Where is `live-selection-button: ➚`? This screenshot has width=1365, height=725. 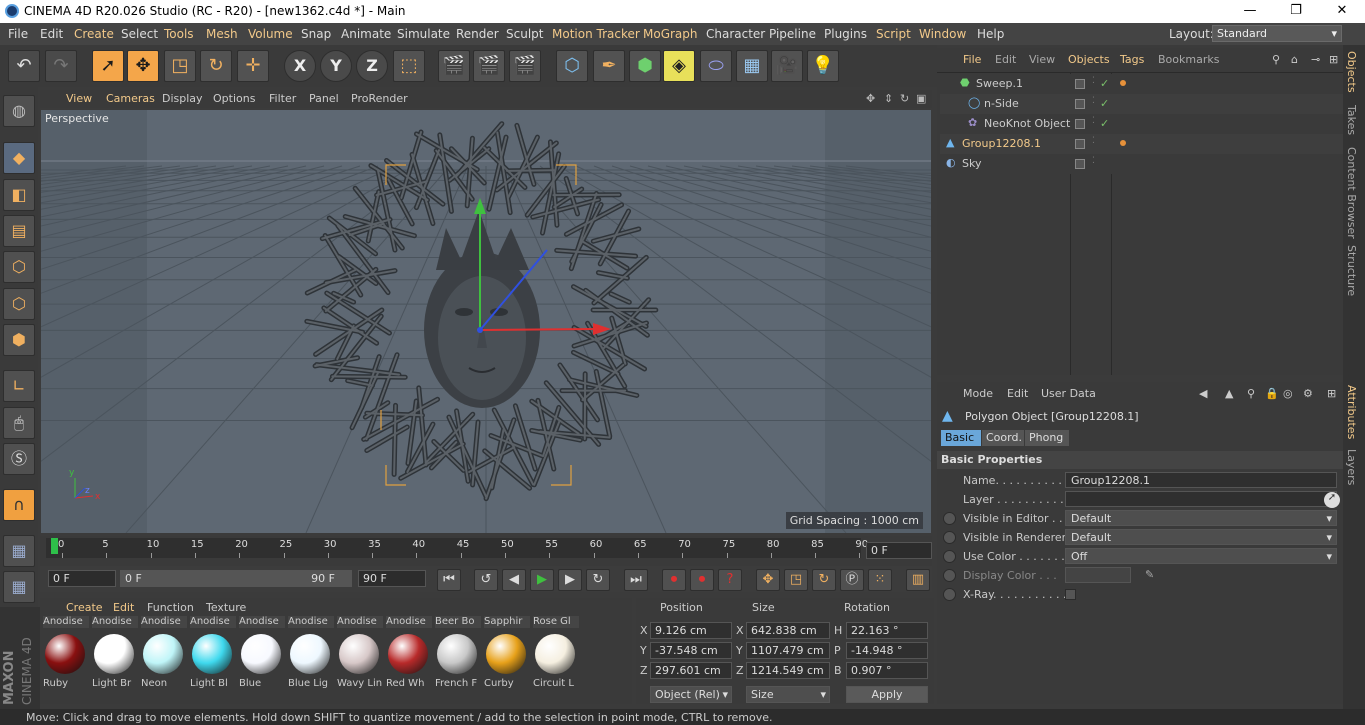 live-selection-button: ➚ is located at coordinates (108, 66).